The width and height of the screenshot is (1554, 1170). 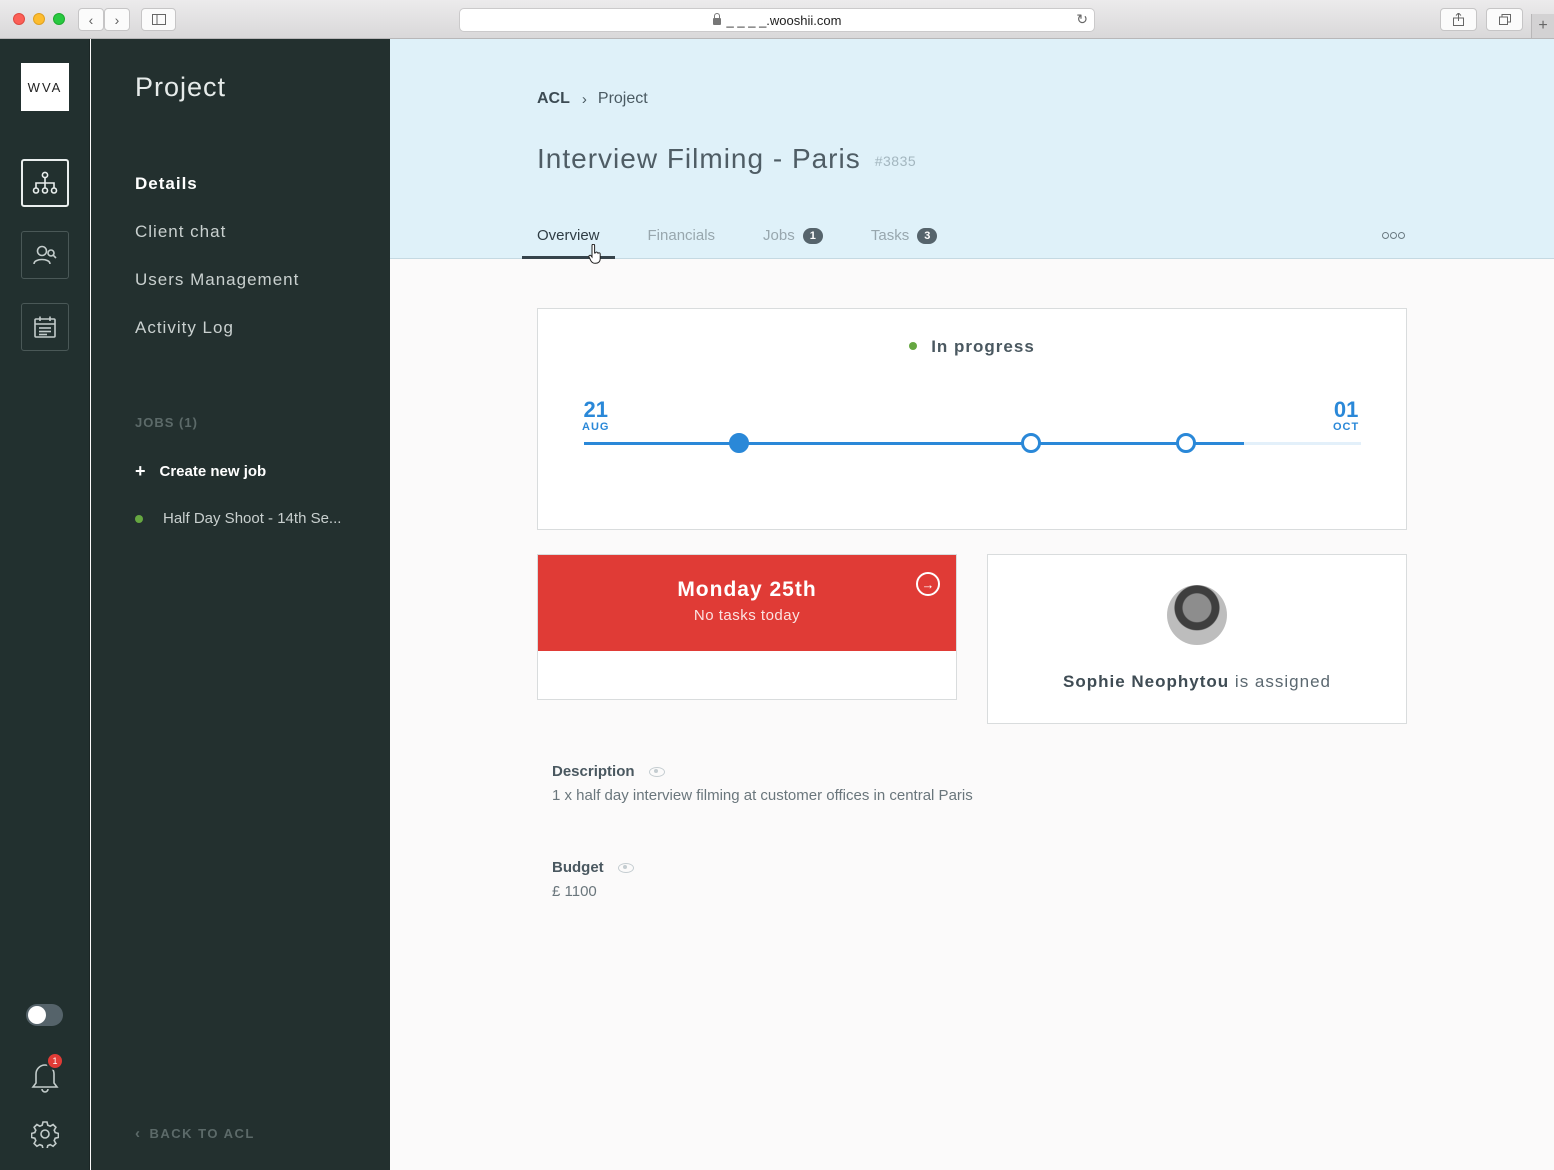 What do you see at coordinates (59, 19) in the screenshot?
I see `zoom-window-button` at bounding box center [59, 19].